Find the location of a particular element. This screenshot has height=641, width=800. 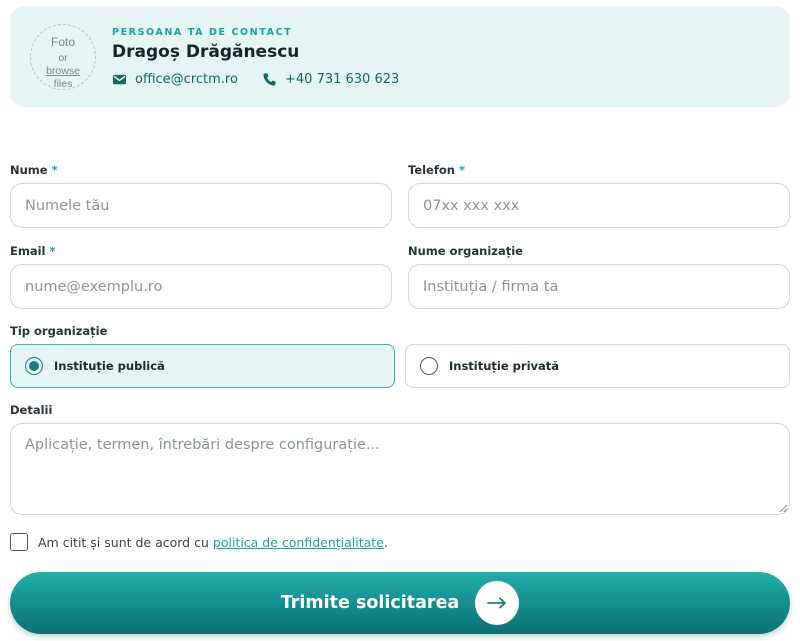

details-textarea is located at coordinates (400, 469).